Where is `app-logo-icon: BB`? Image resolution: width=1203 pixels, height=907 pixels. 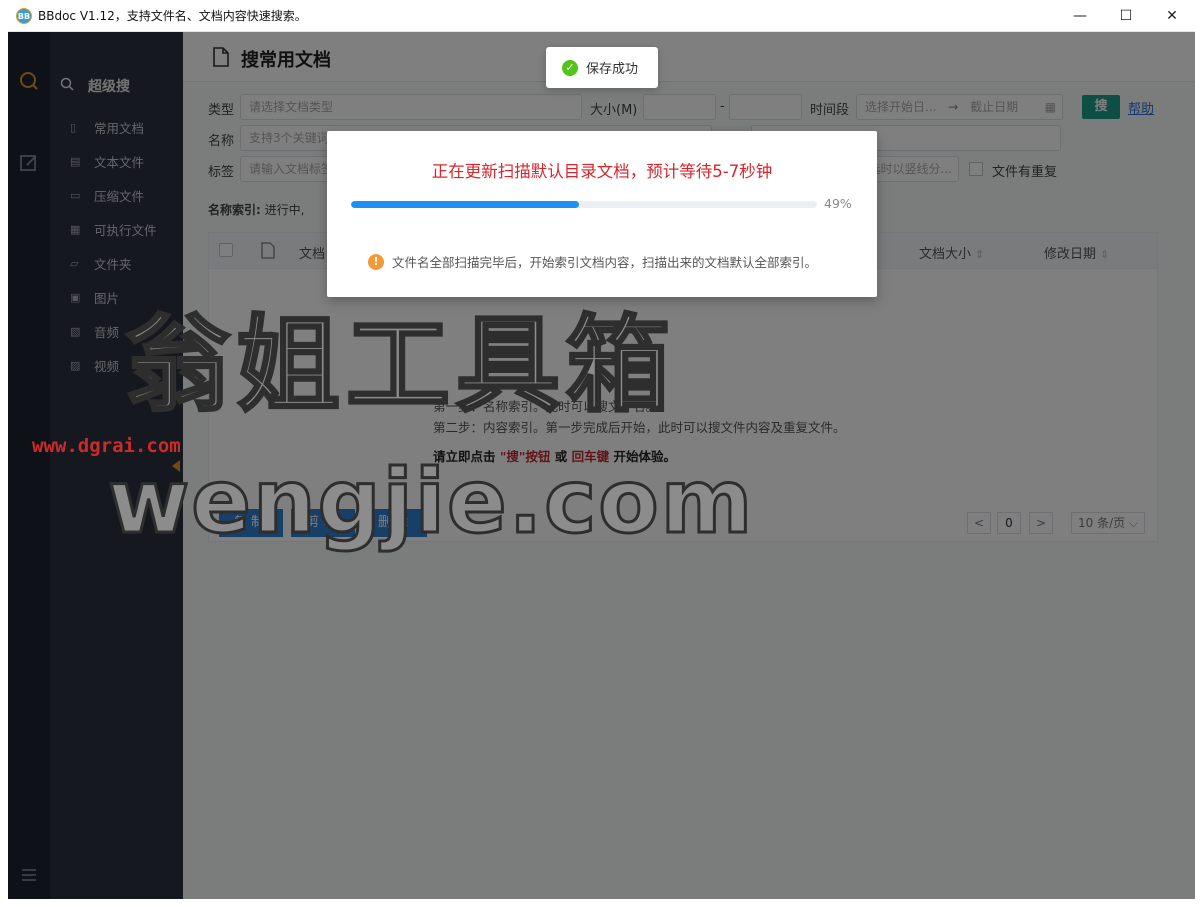
app-logo-icon: BB is located at coordinates (24, 15).